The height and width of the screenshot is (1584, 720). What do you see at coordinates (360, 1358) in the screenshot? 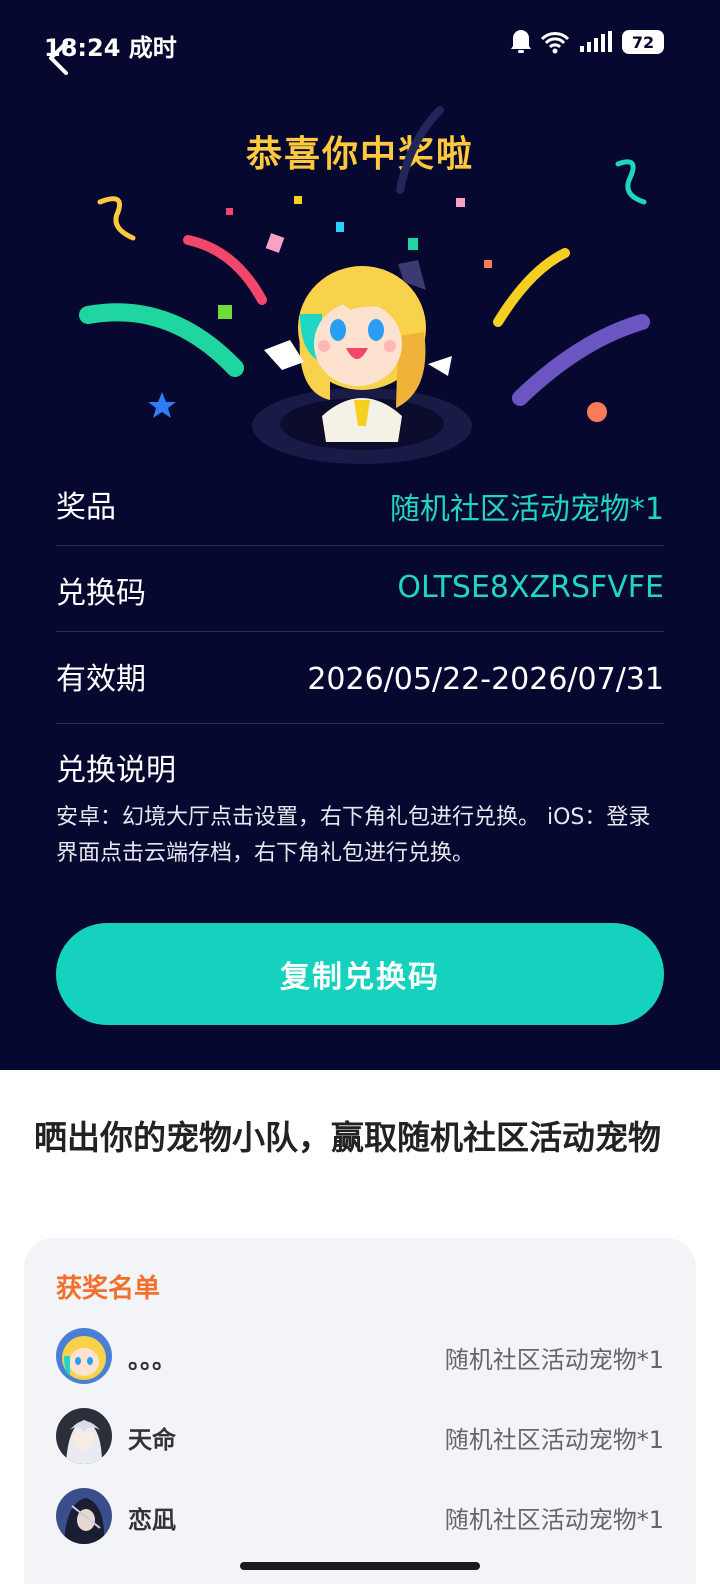
I see `winner-row: 。。。 随机社区活动宠物*1` at bounding box center [360, 1358].